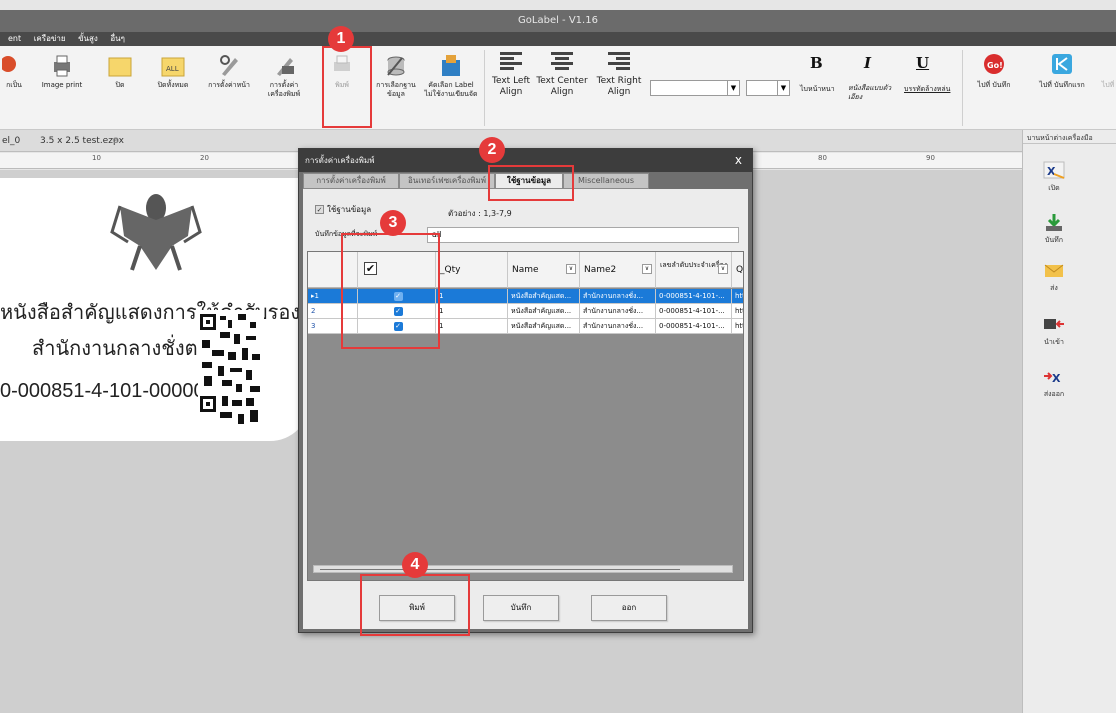  What do you see at coordinates (695, 88) in the screenshot?
I see `font-family-select: ▼` at bounding box center [695, 88].